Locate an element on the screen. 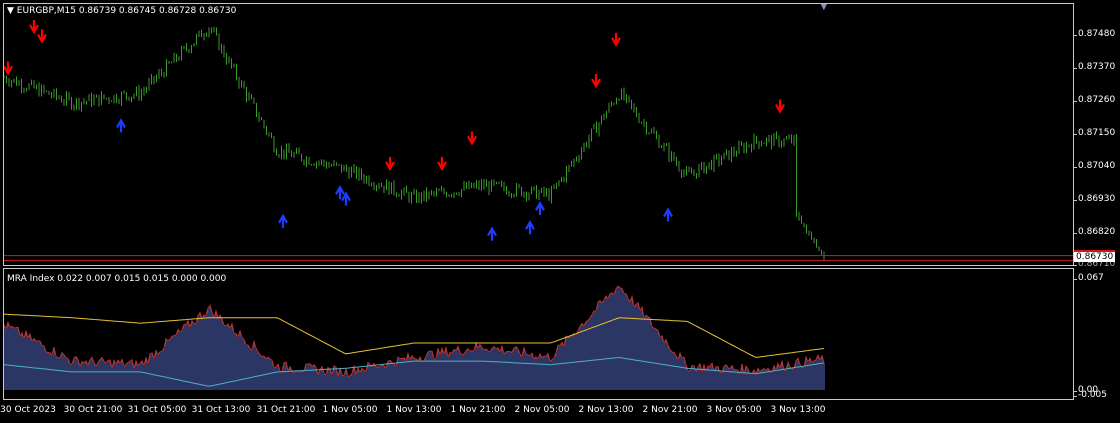 Image resolution: width=1120 pixels, height=423 pixels. price-tick: 0.87260 is located at coordinates (1094, 100).